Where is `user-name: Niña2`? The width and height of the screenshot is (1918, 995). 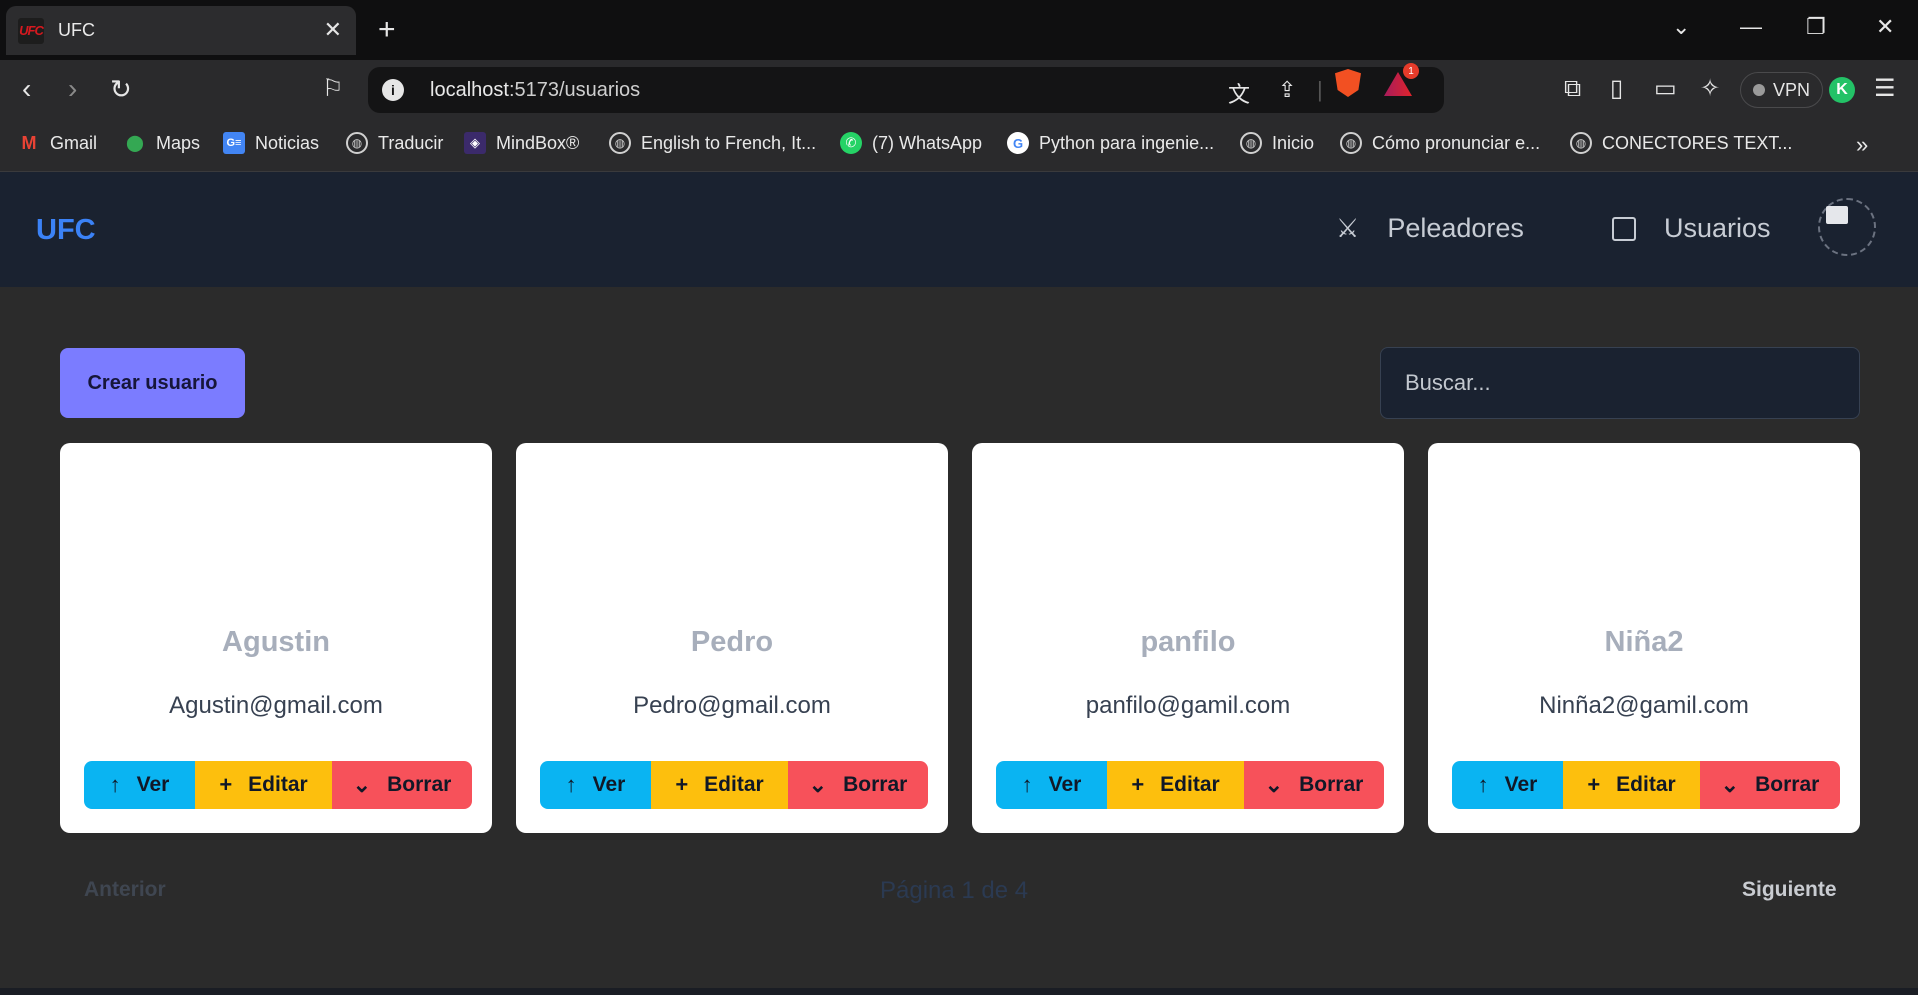 user-name: Niña2 is located at coordinates (1644, 642).